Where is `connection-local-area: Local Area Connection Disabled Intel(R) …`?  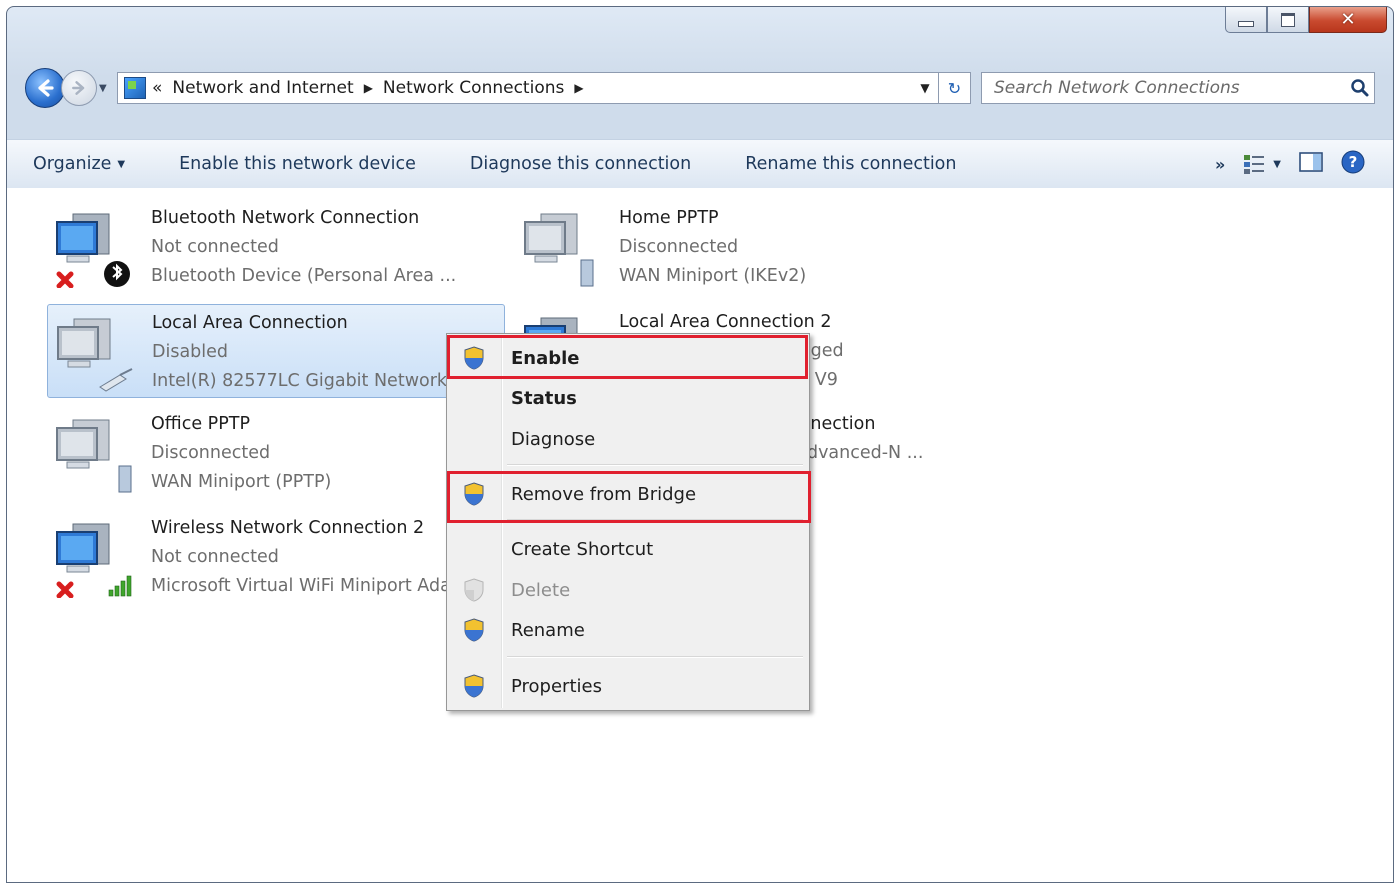 connection-local-area: Local Area Connection Disabled Intel(R) … is located at coordinates (276, 351).